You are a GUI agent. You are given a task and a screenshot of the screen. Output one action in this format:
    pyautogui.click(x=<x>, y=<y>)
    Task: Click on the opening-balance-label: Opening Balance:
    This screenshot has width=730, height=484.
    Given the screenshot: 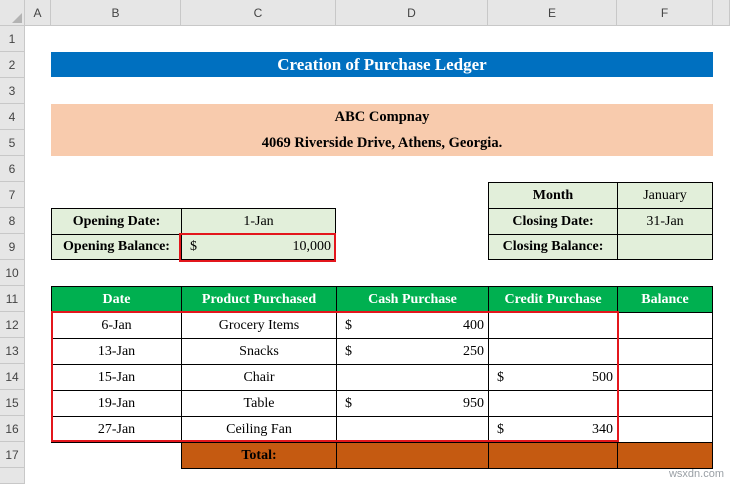 What is the action you would take?
    pyautogui.click(x=116, y=247)
    